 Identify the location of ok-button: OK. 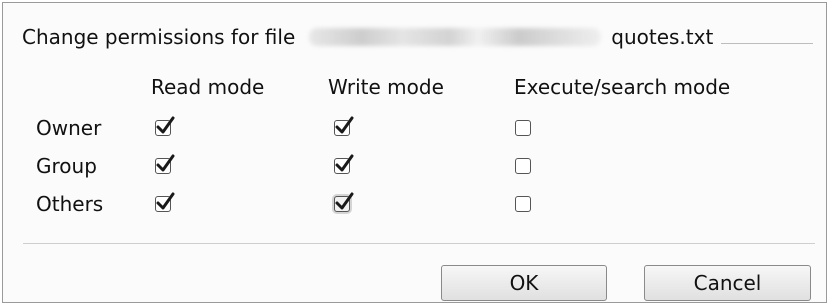
(524, 283).